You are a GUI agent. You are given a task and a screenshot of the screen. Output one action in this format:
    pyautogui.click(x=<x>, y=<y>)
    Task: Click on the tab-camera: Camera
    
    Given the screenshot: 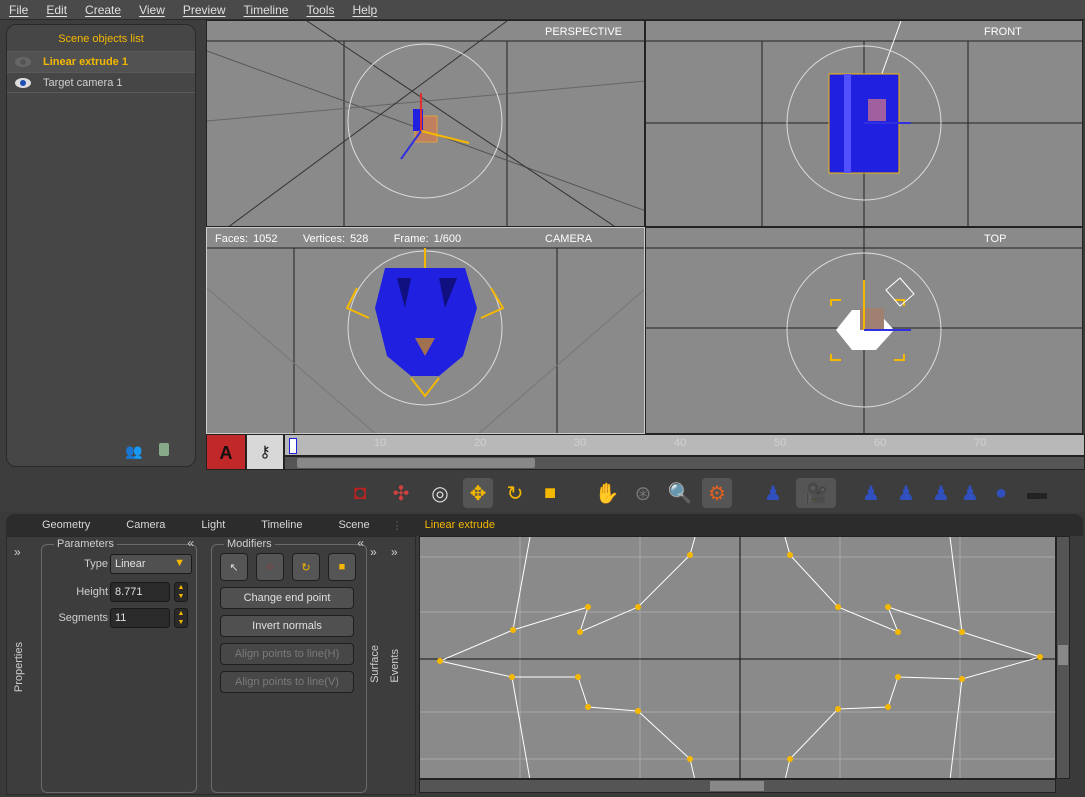 What is the action you would take?
    pyautogui.click(x=145, y=525)
    